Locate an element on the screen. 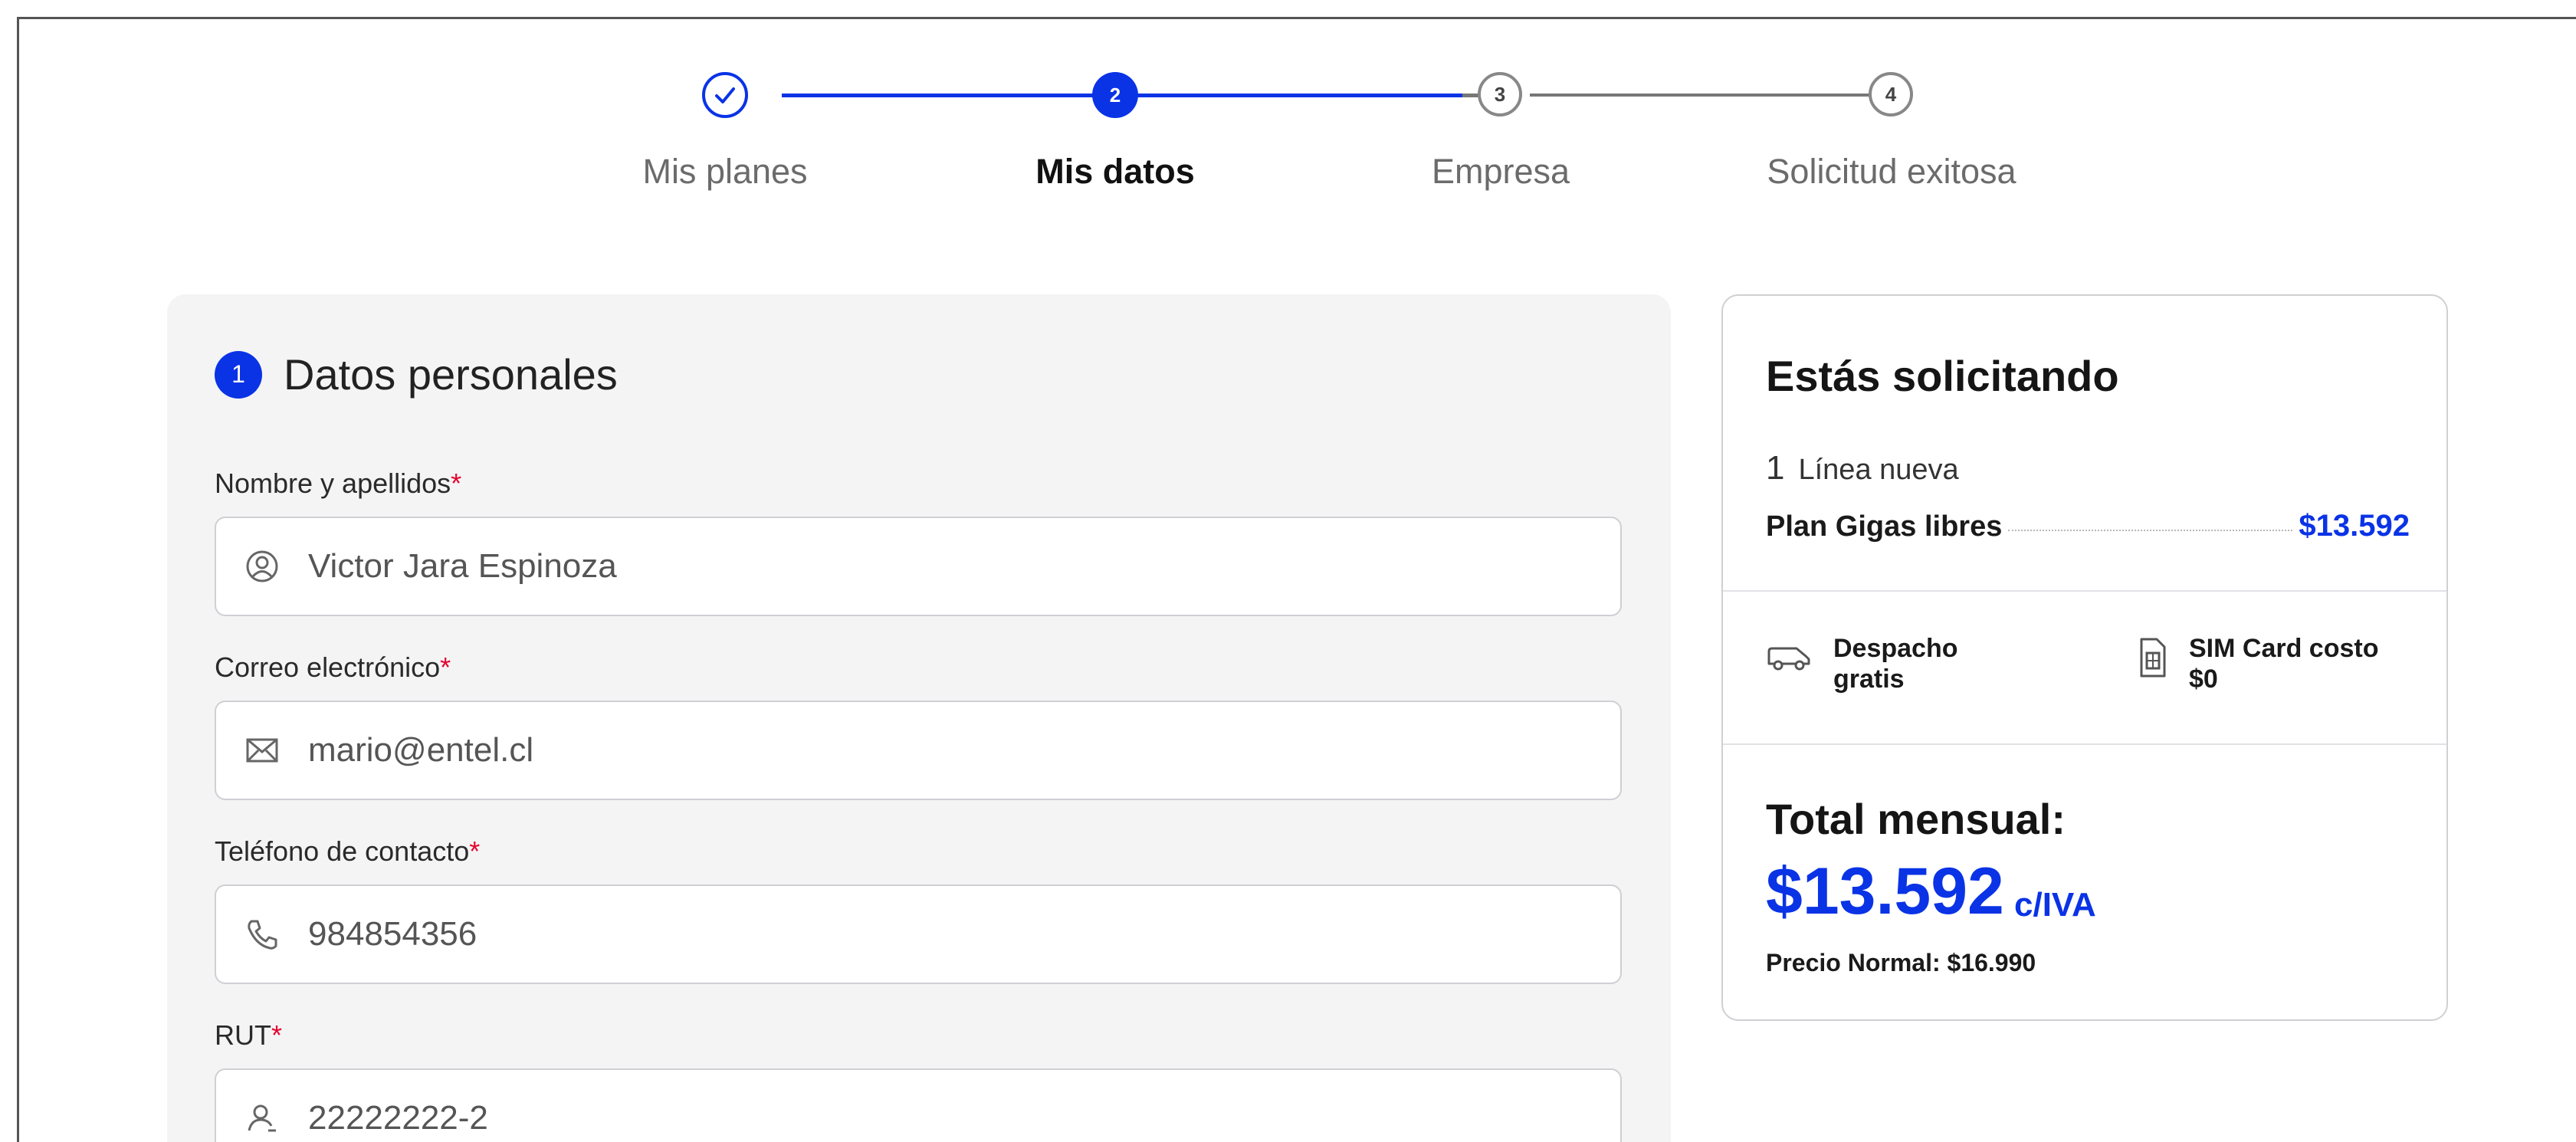 The image size is (2576, 1142). name-label: Nombre y apellidos* is located at coordinates (338, 484).